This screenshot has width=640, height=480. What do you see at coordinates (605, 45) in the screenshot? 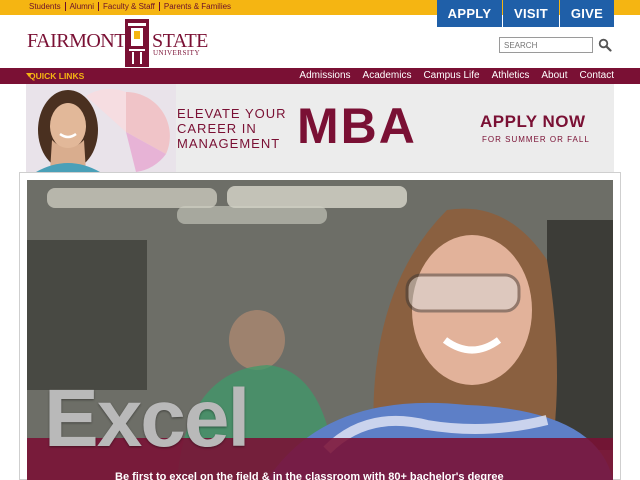
I see `search-icon` at bounding box center [605, 45].